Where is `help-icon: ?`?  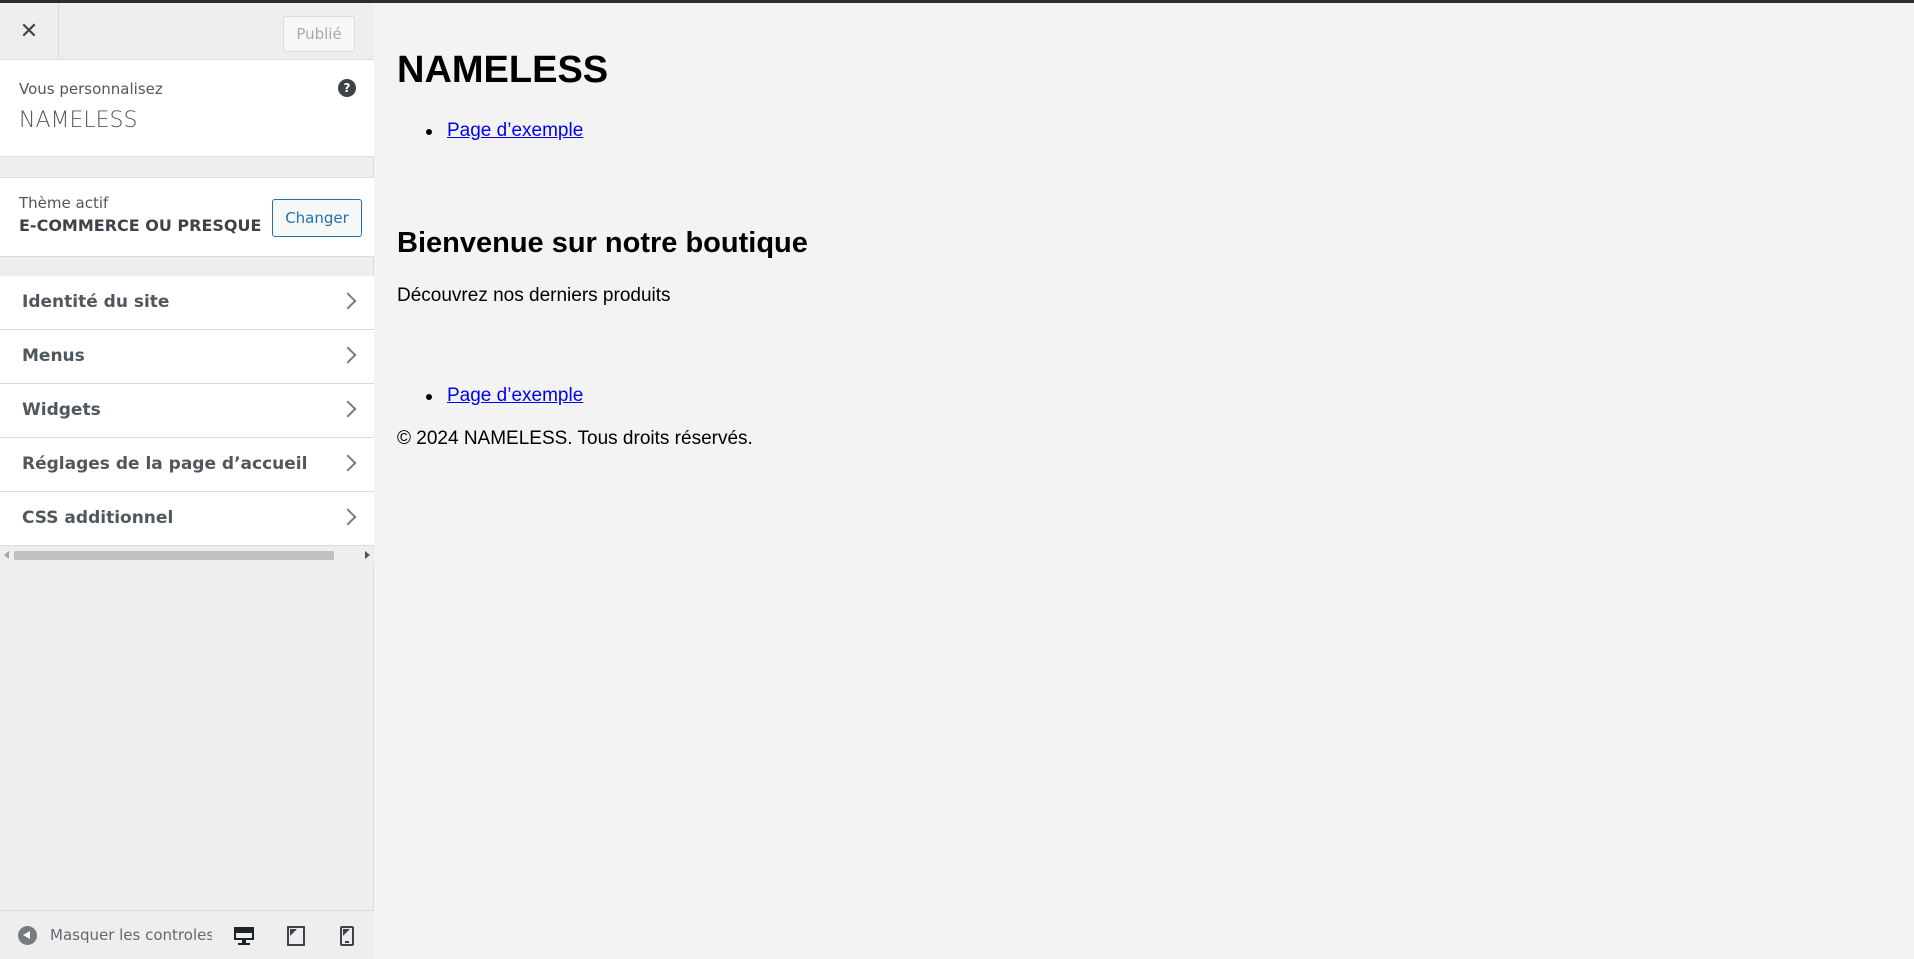
help-icon: ? is located at coordinates (347, 88).